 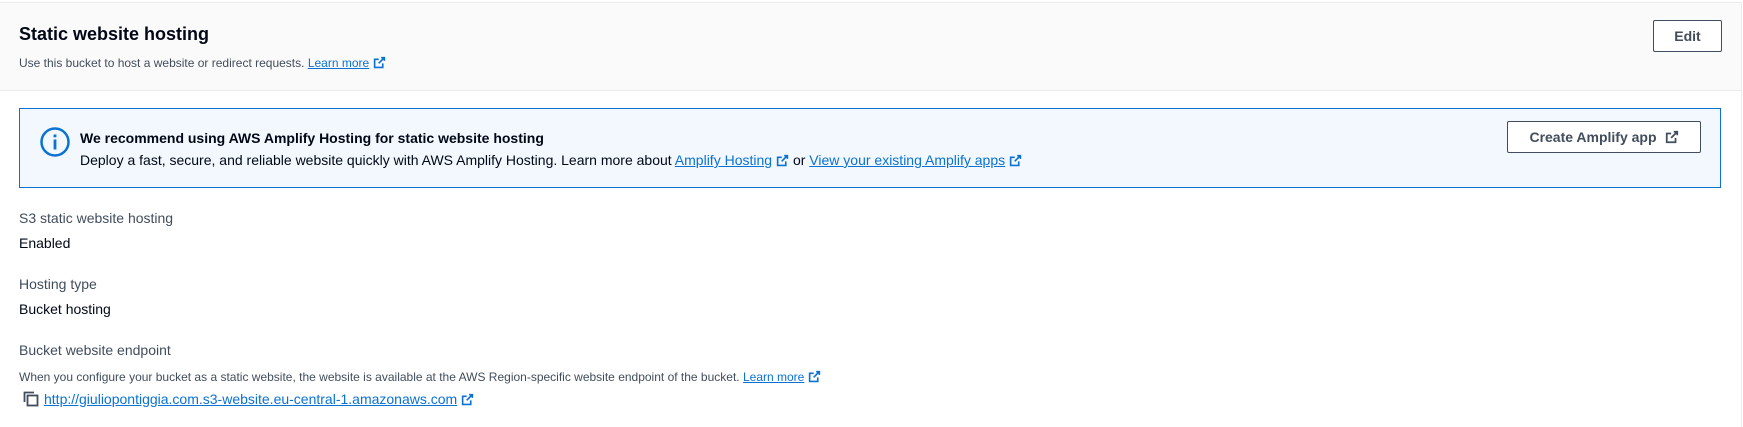 I want to click on panel-title: Static website hosting, so click(x=114, y=34).